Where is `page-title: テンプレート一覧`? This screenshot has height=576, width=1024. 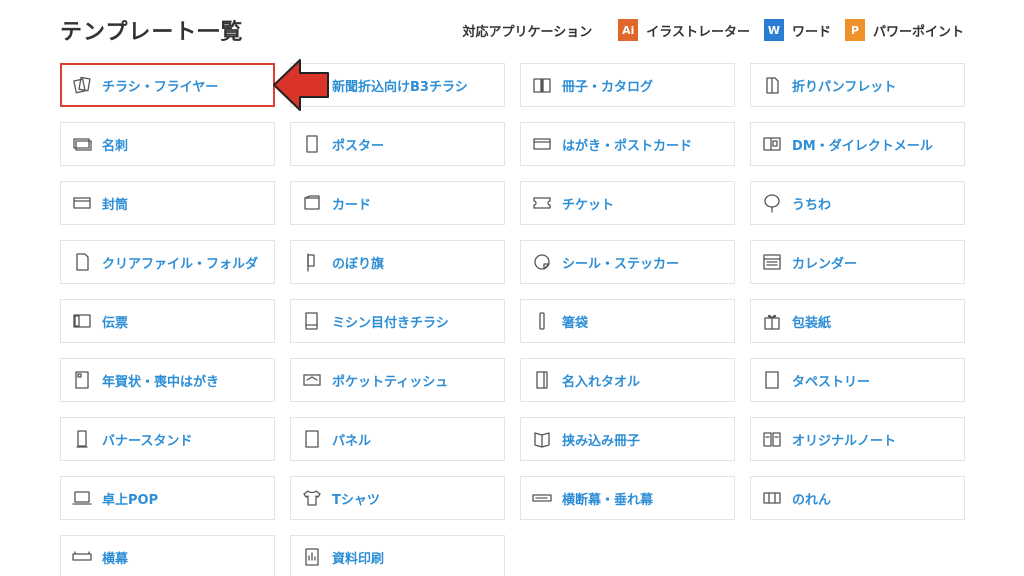 page-title: テンプレート一覧 is located at coordinates (152, 32).